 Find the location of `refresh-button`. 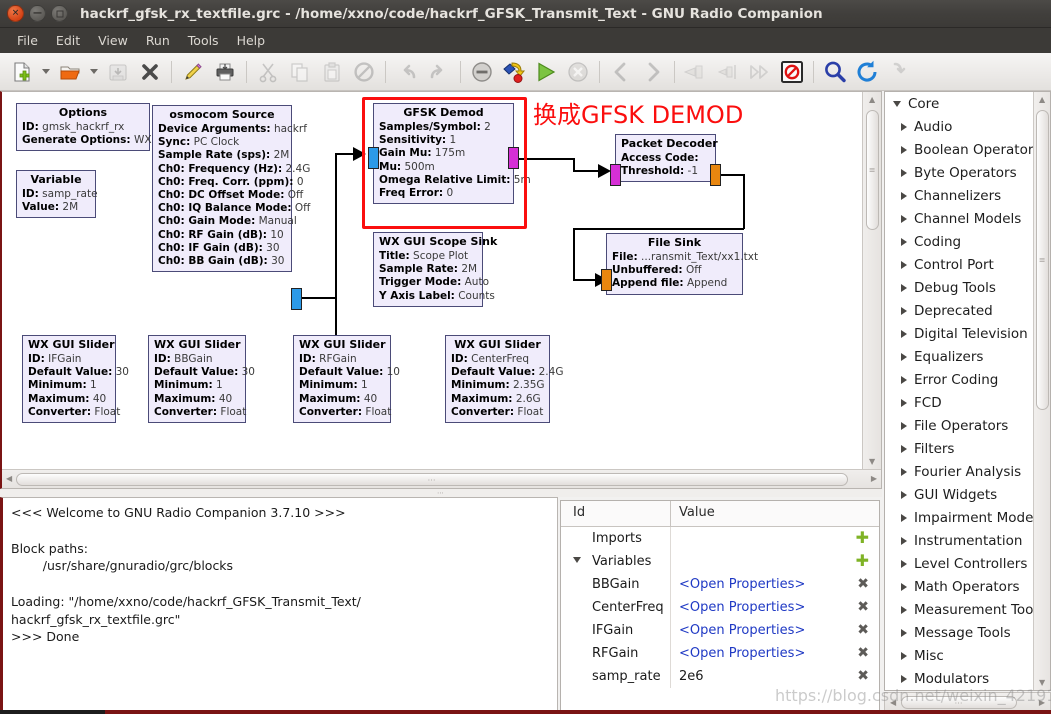

refresh-button is located at coordinates (867, 72).